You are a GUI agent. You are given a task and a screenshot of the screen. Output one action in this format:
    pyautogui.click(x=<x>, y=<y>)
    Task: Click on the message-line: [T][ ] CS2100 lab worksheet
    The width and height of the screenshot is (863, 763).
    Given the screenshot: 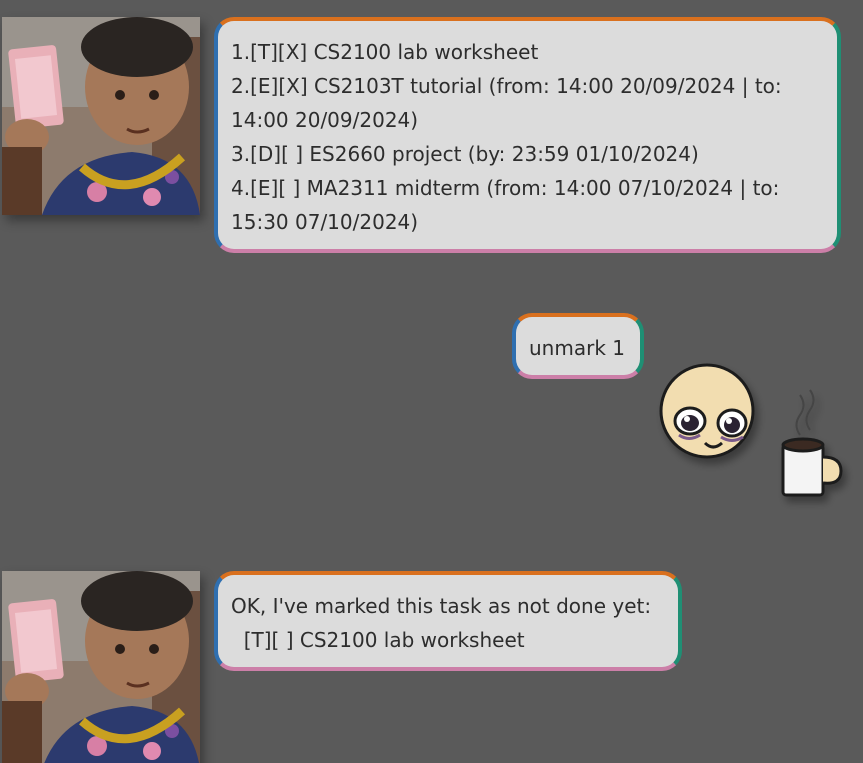 What is the action you would take?
    pyautogui.click(x=378, y=640)
    